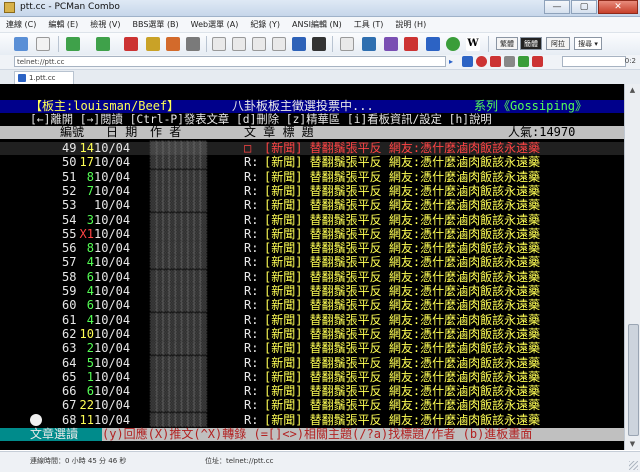  Describe the element at coordinates (391, 44) in the screenshot. I see `script-icon` at that location.